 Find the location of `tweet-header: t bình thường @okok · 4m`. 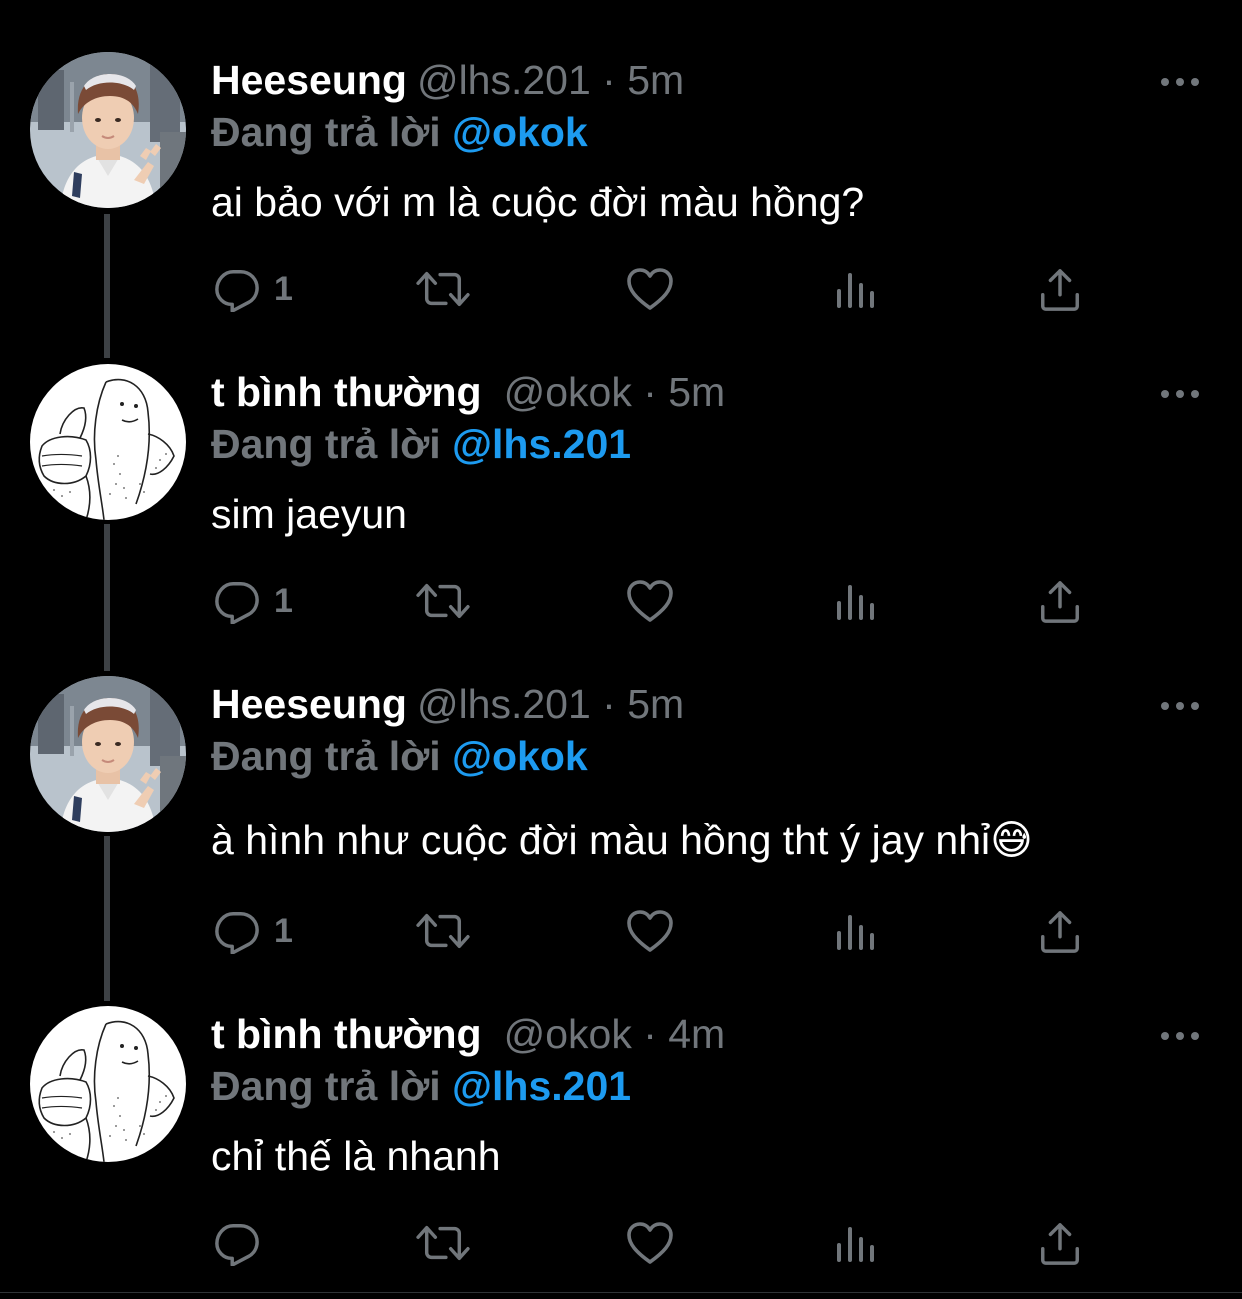

tweet-header: t bình thường @okok · 4m is located at coordinates (468, 1034).